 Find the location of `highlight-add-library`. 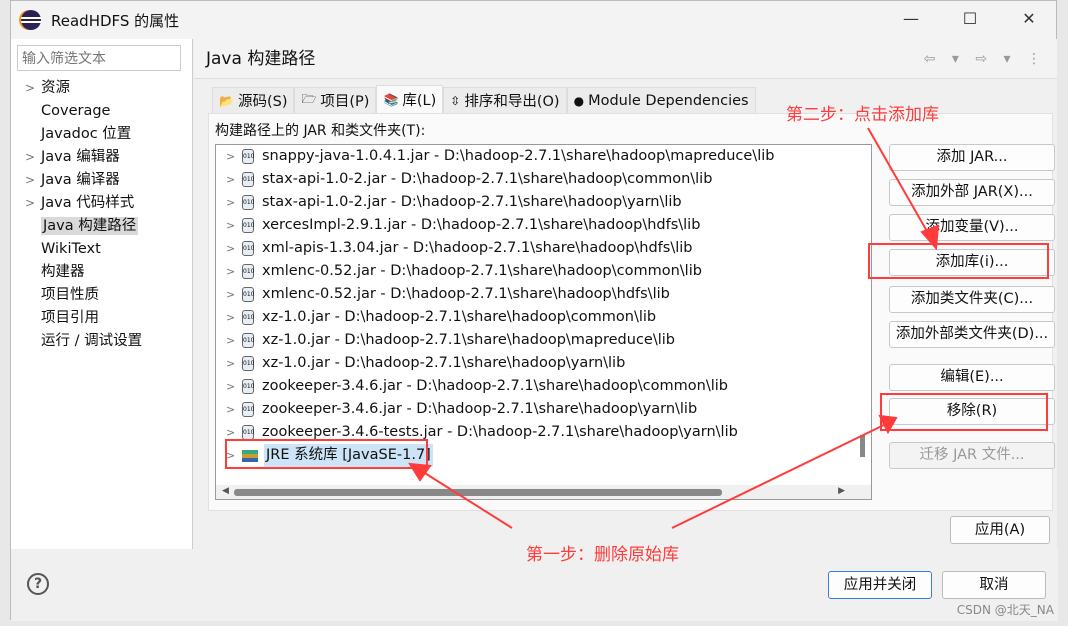

highlight-add-library is located at coordinates (958, 261).